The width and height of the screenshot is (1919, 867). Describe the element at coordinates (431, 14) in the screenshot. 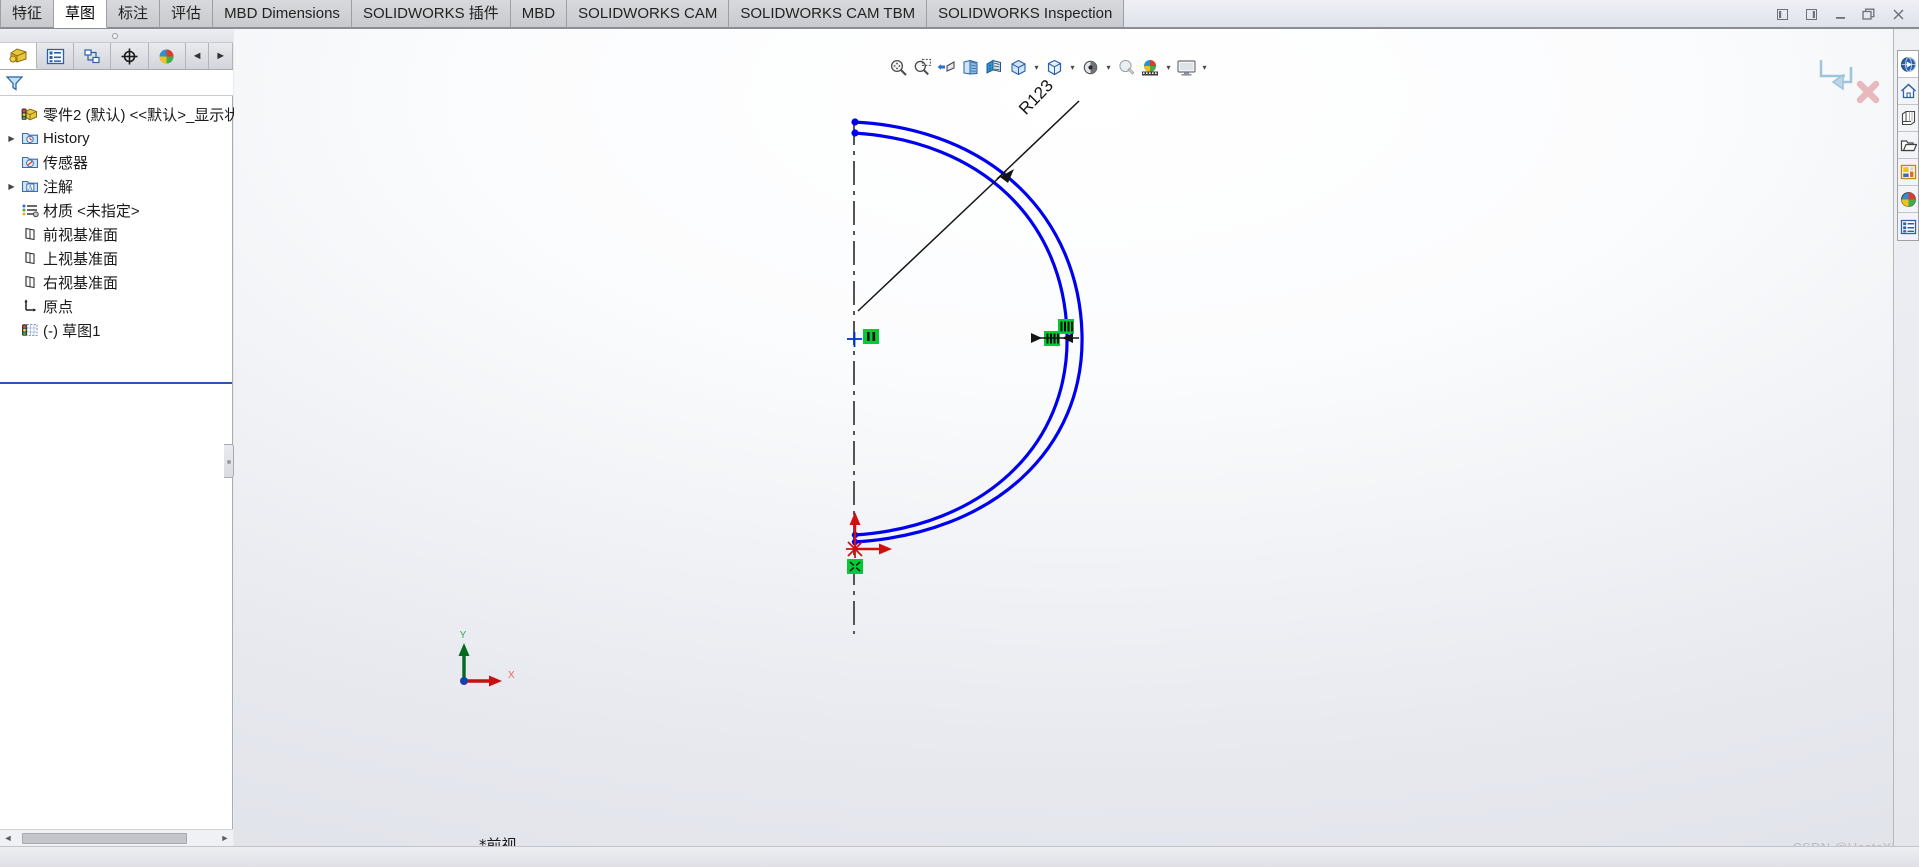

I see `ribbon-tab-solidworks-addins: SOLIDWORKS 插件` at that location.